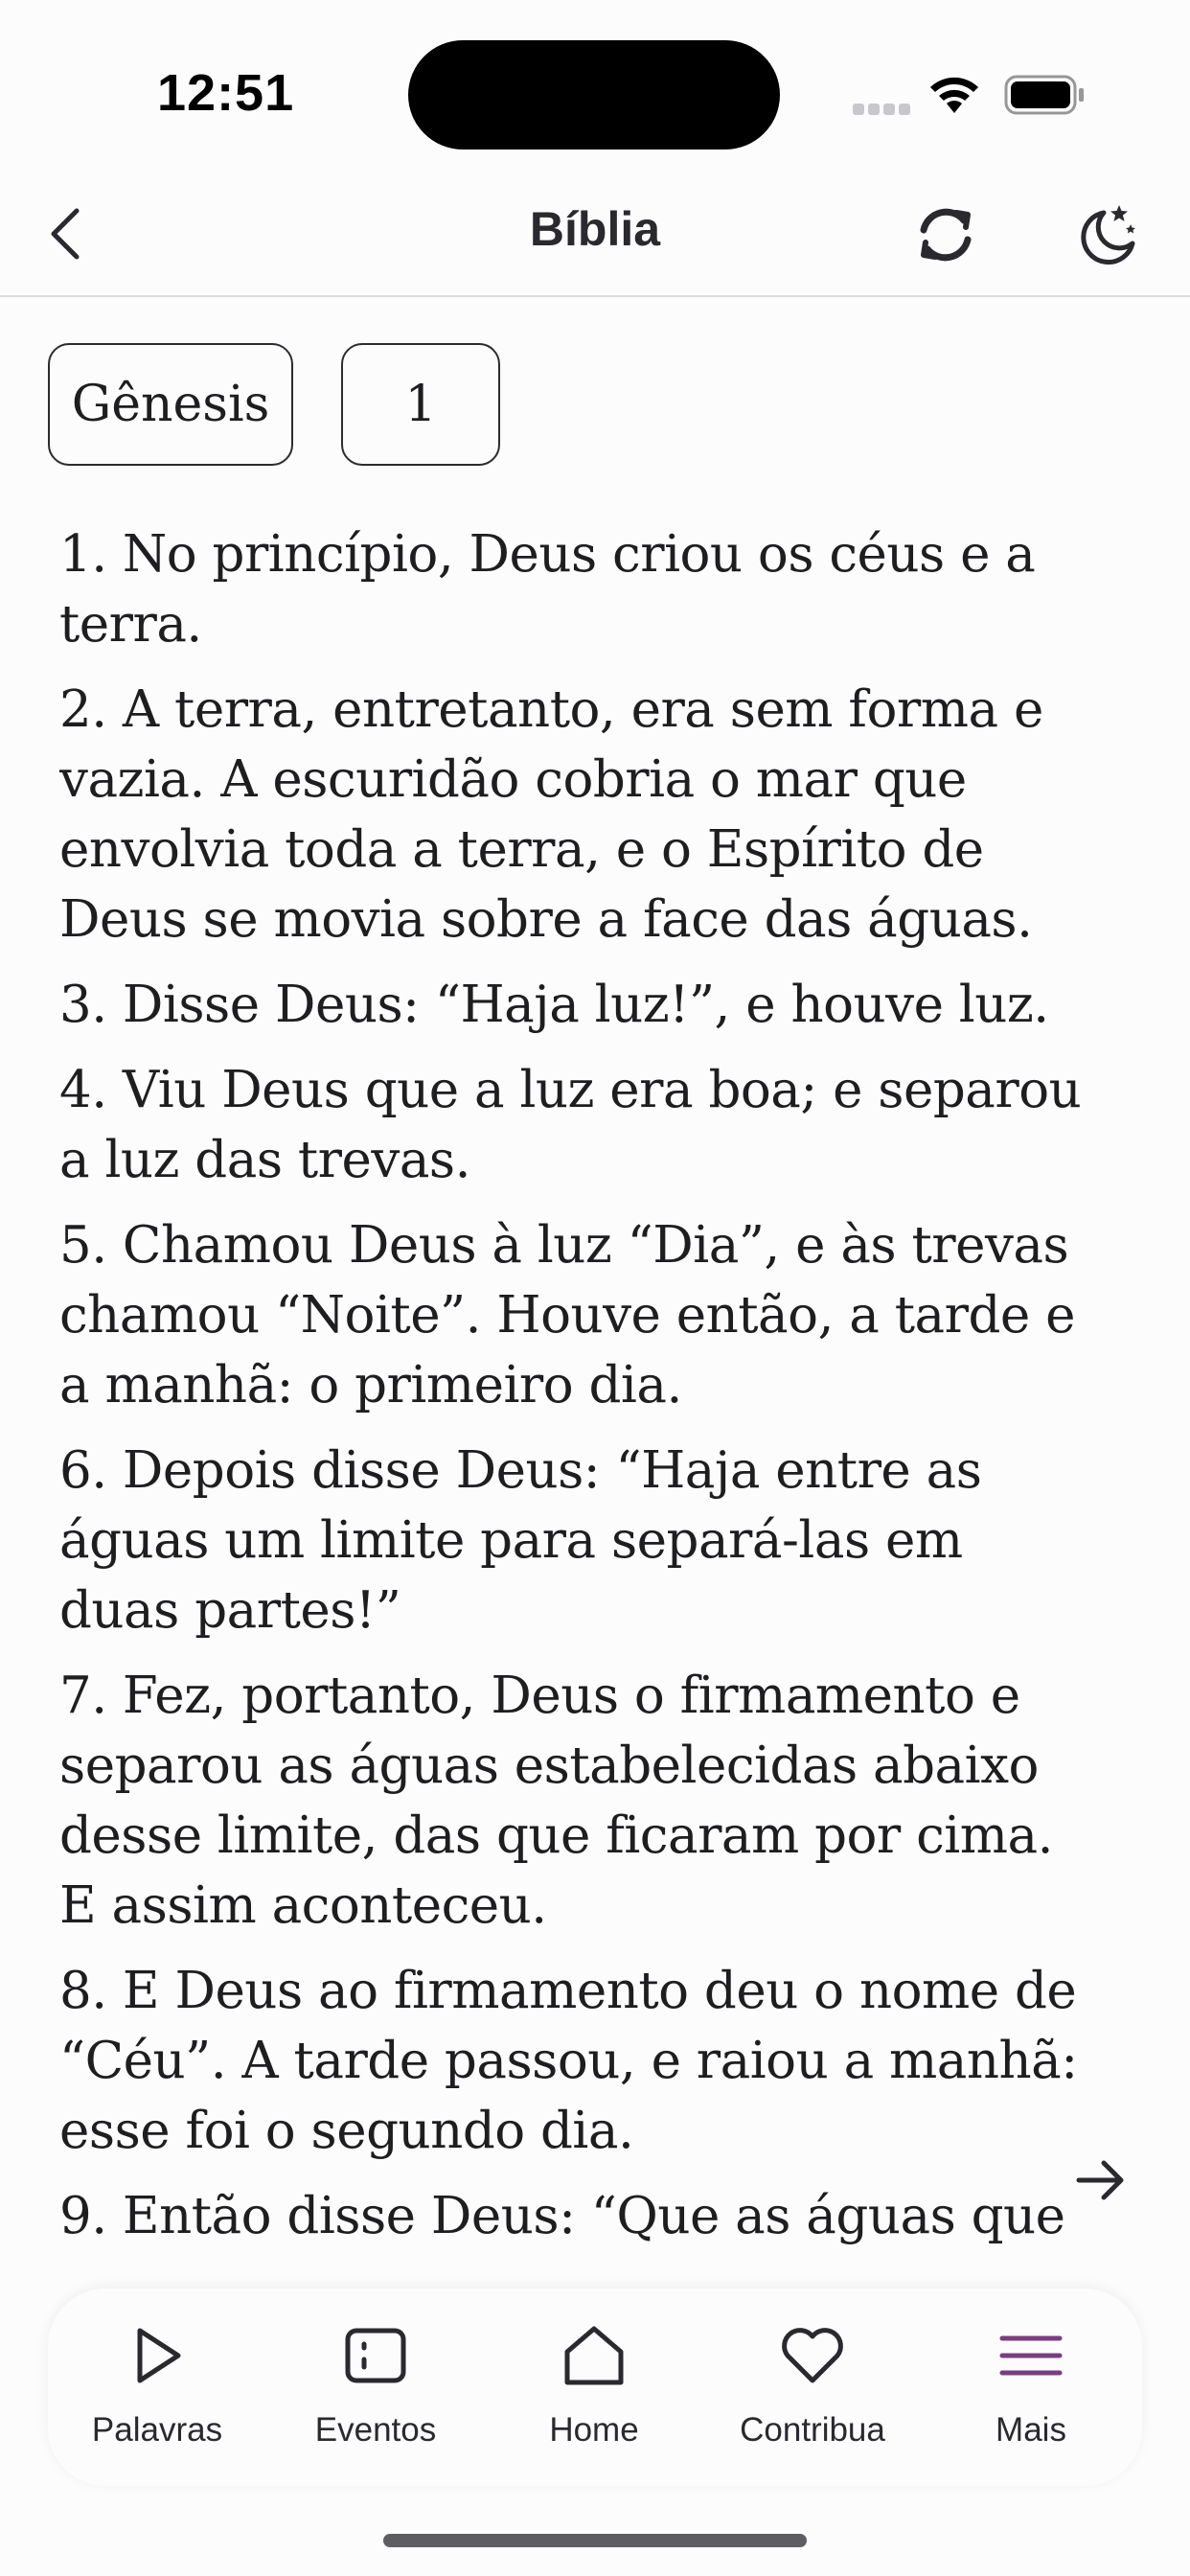 The image size is (1190, 2576). What do you see at coordinates (594, 2430) in the screenshot?
I see `tab-label: Home` at bounding box center [594, 2430].